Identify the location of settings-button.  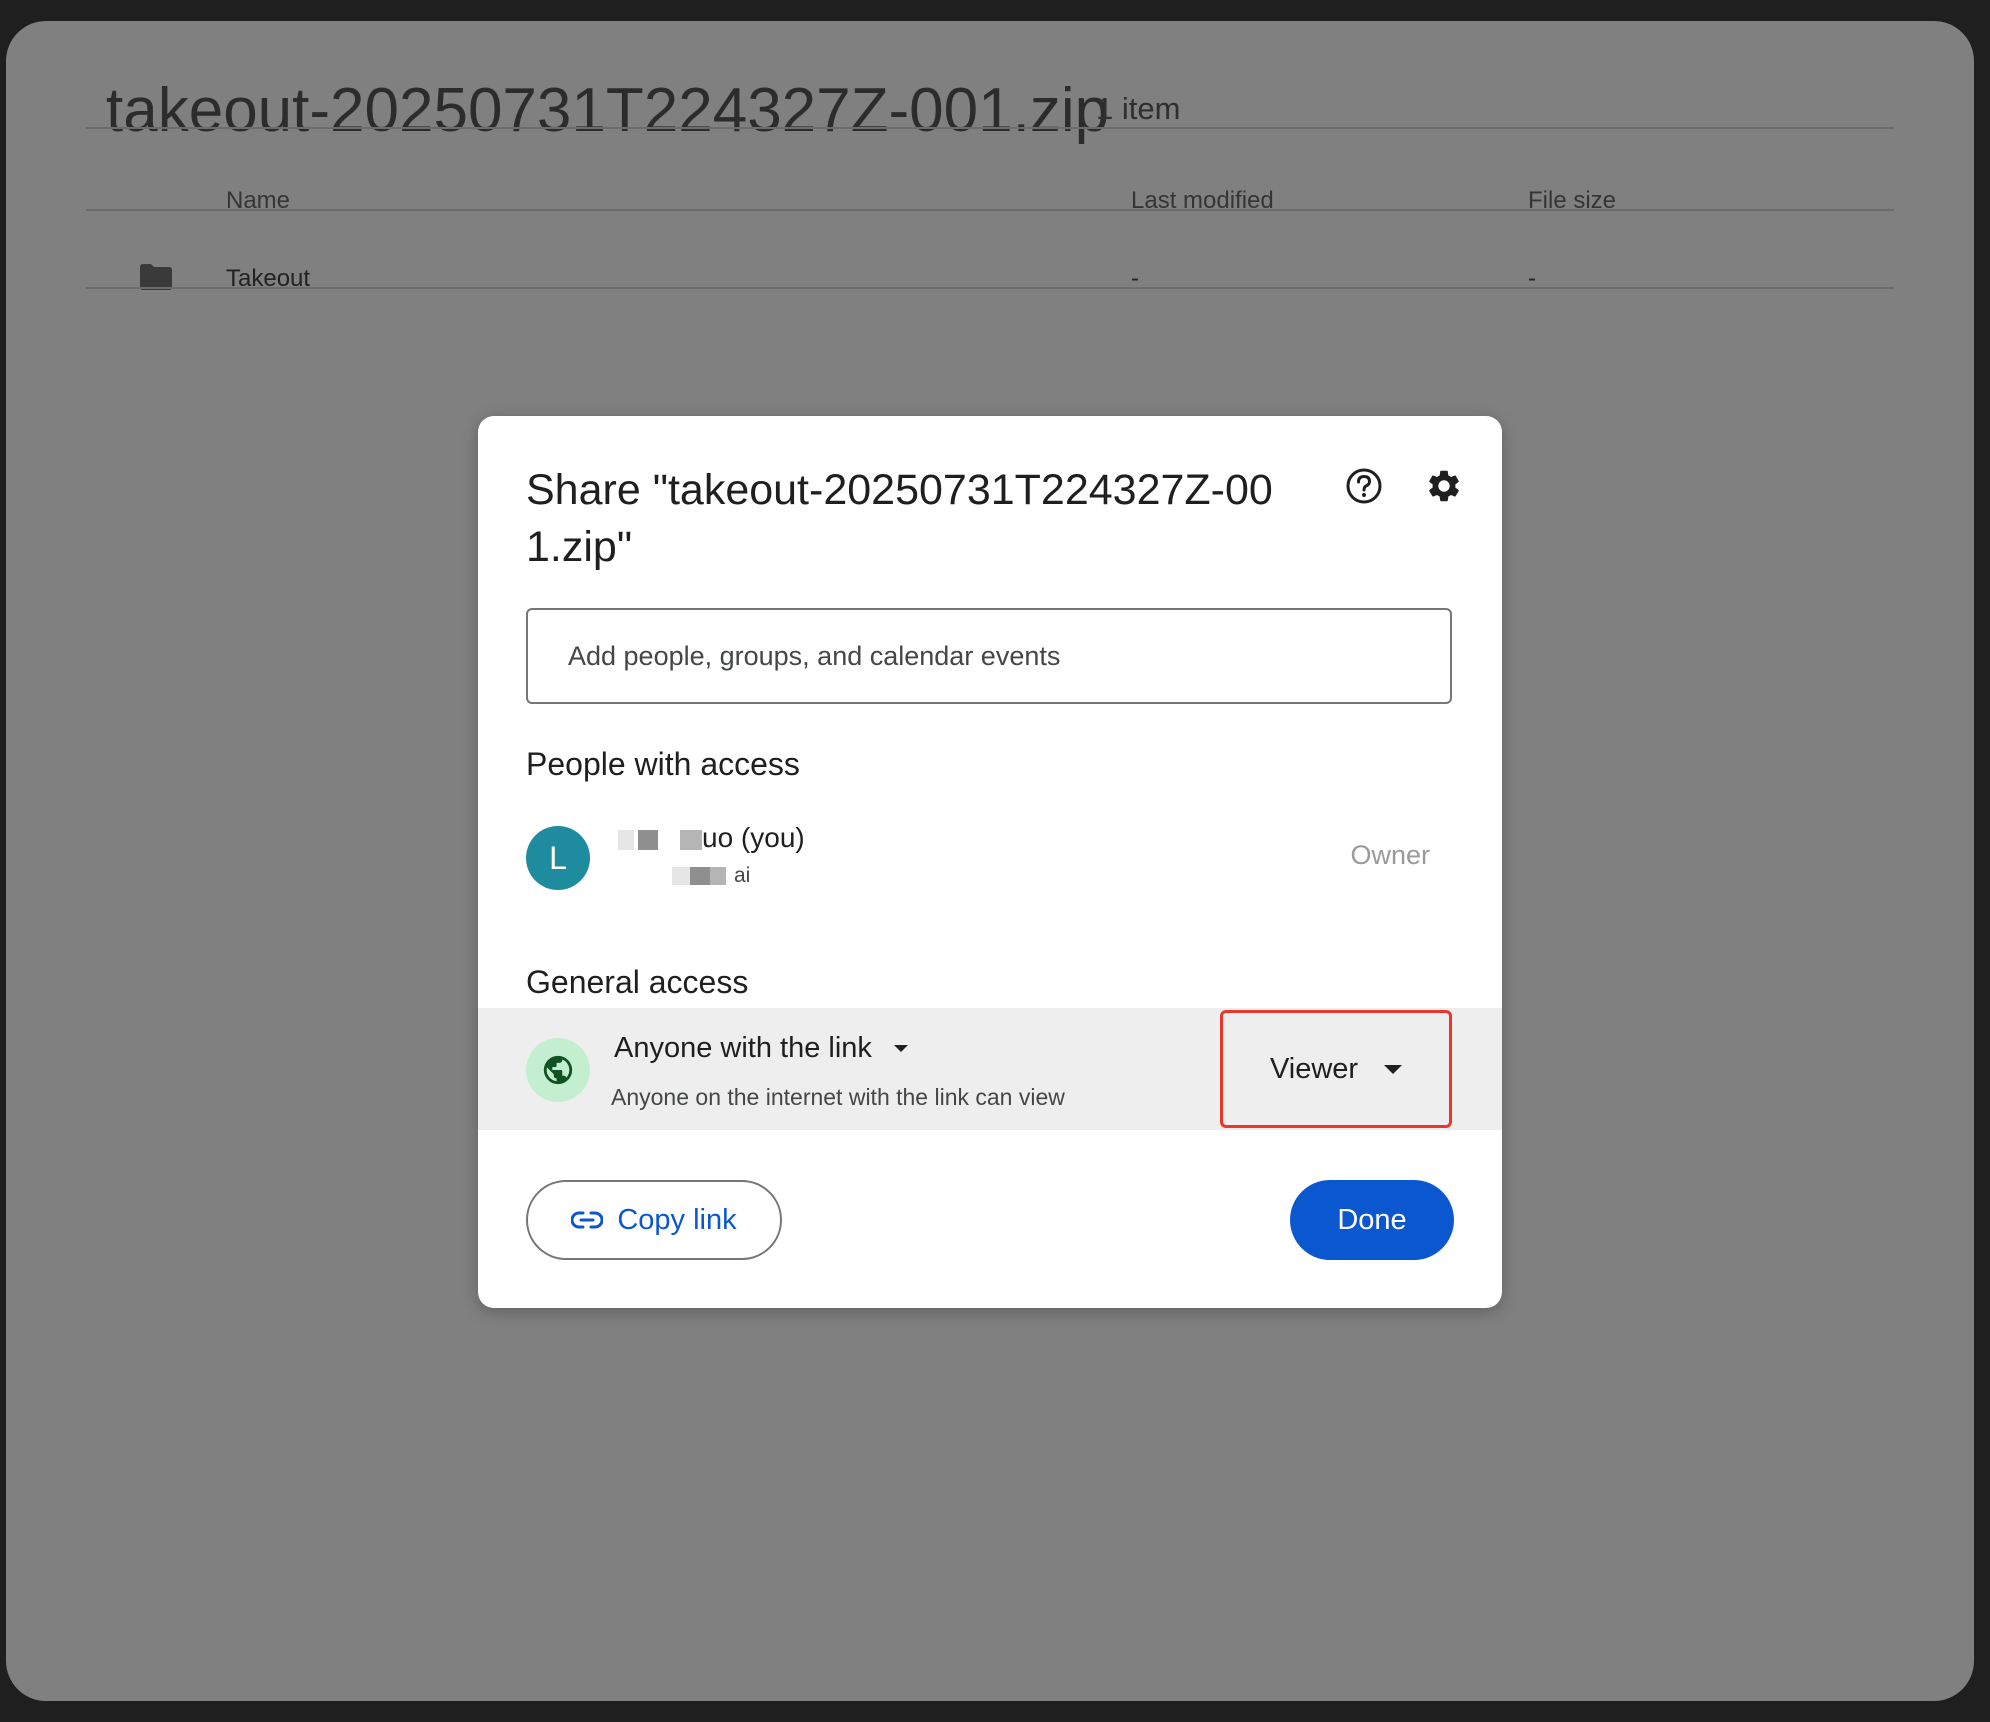
(1444, 486).